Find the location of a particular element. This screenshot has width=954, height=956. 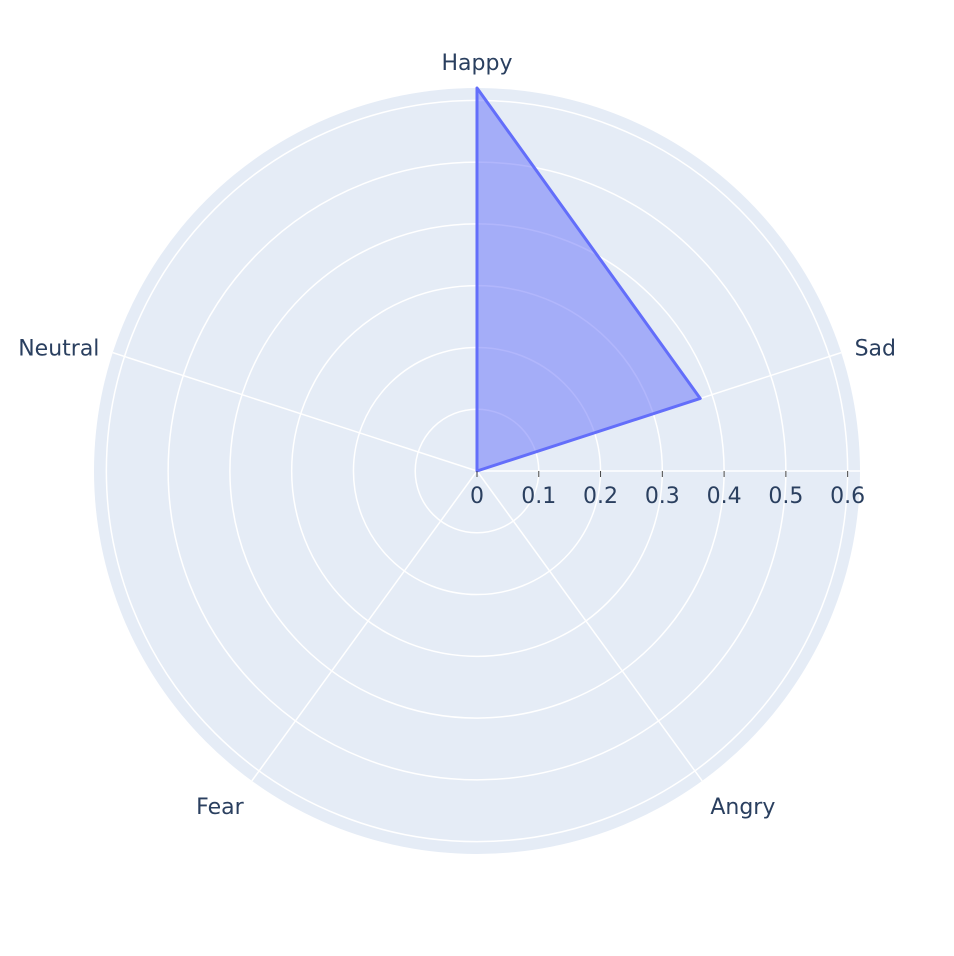

radial-tick-label: 0.1 is located at coordinates (538, 496).